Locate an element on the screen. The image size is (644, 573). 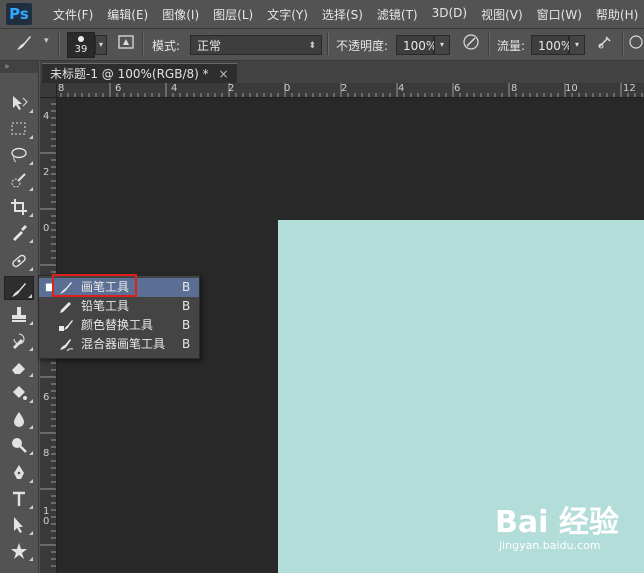
brush-size-picker: 39 is located at coordinates (81, 45).